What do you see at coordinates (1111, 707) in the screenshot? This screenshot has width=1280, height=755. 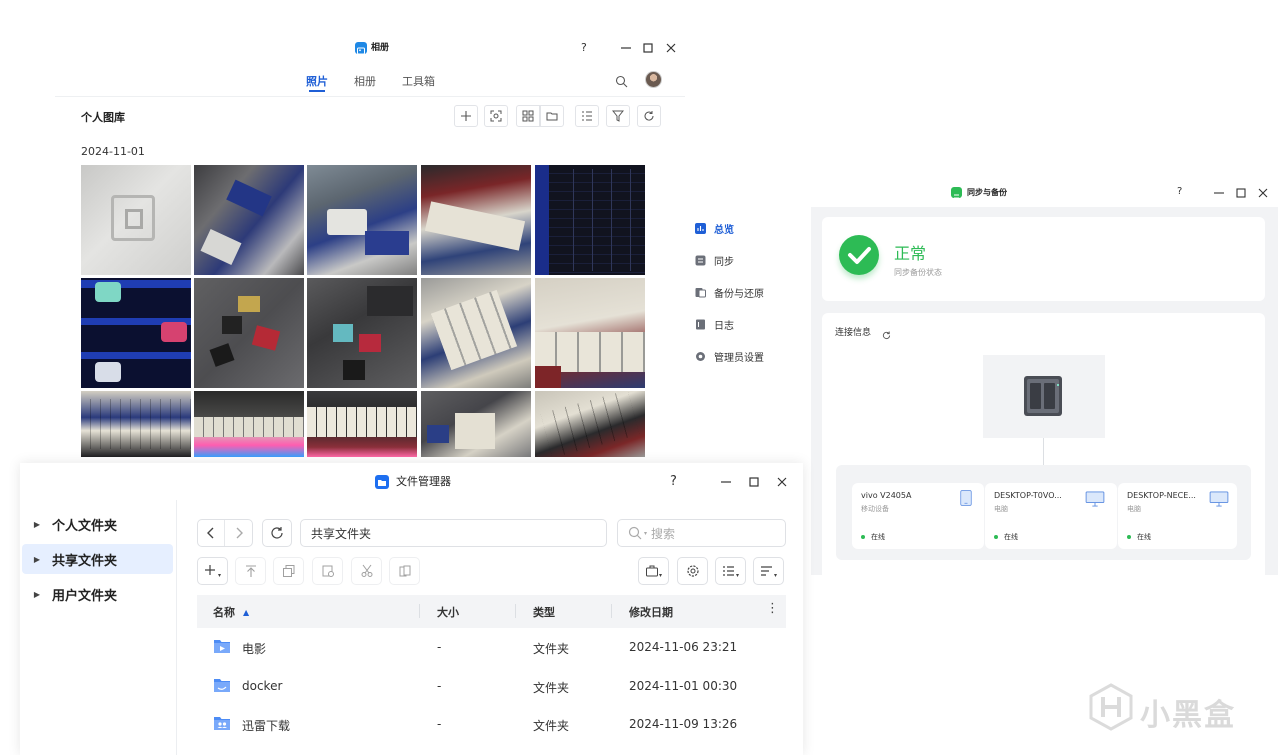 I see `watermark-logo-icon` at bounding box center [1111, 707].